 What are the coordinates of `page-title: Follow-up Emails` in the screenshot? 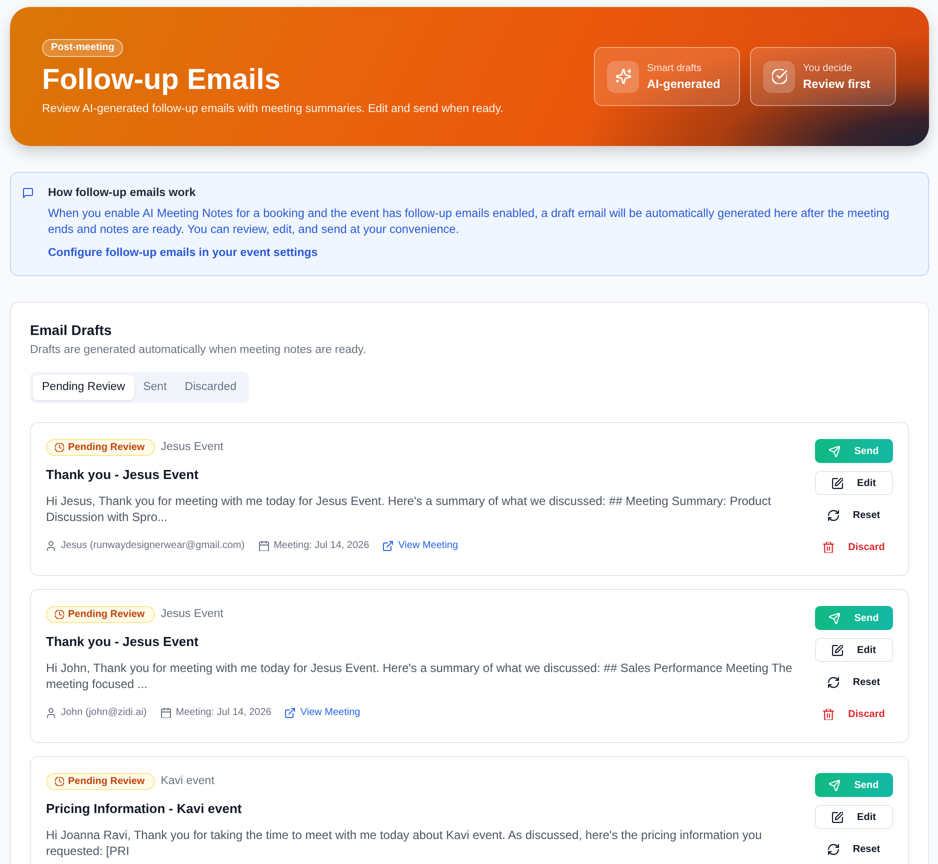 It's located at (162, 80).